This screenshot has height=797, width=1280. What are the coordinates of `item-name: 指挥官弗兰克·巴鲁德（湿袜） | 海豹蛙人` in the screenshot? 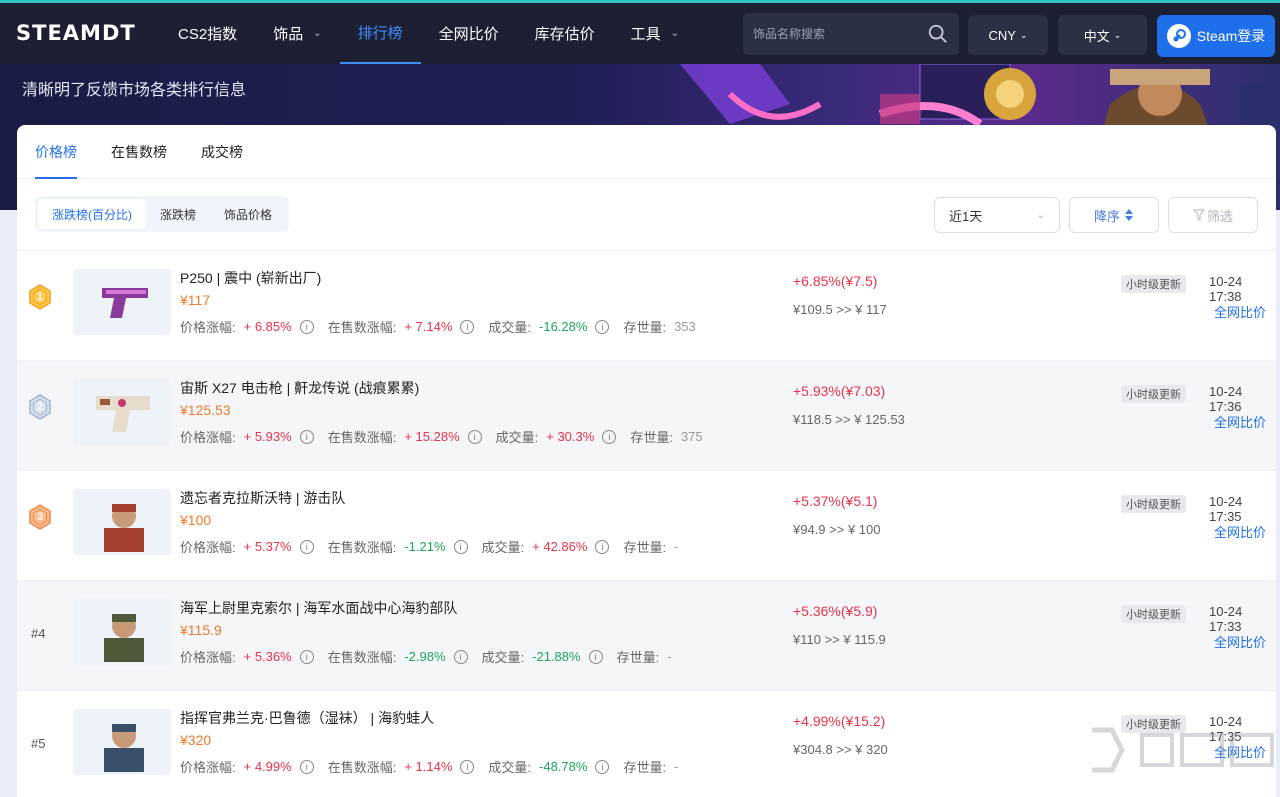 It's located at (307, 718).